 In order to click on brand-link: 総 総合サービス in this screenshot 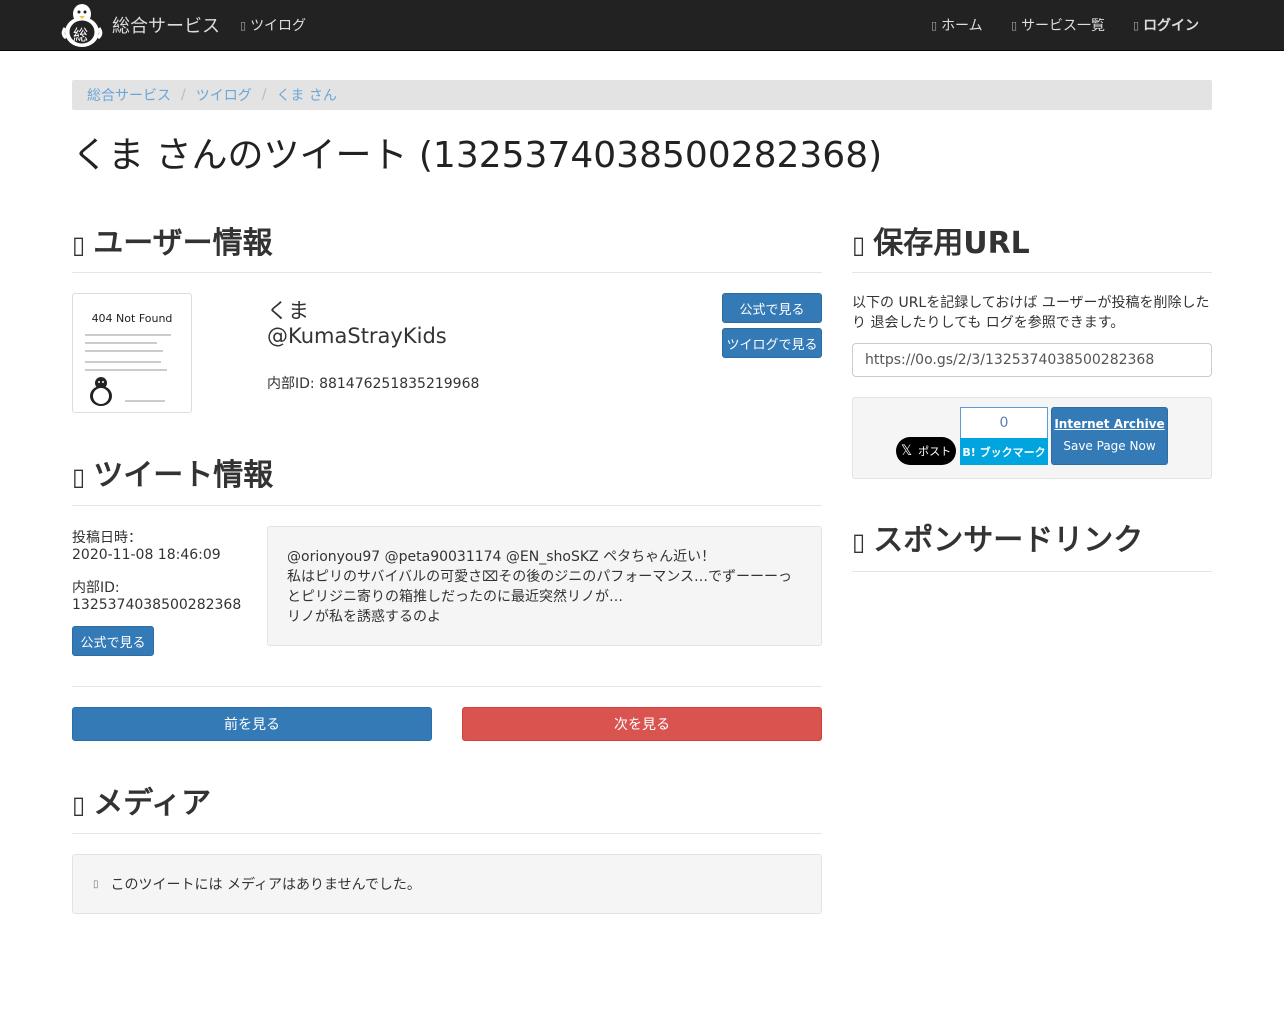, I will do `click(140, 25)`.